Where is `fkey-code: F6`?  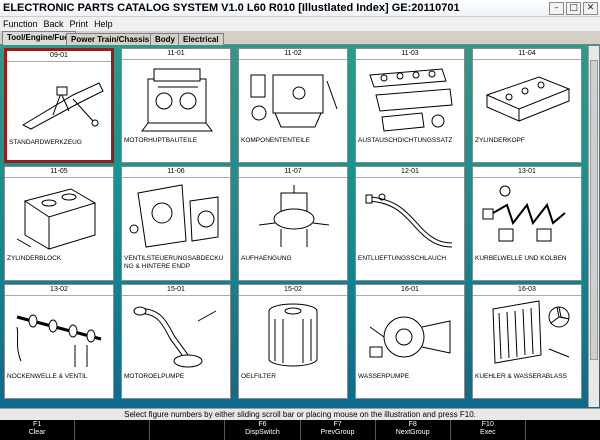
fkey-code: F6 is located at coordinates (262, 424).